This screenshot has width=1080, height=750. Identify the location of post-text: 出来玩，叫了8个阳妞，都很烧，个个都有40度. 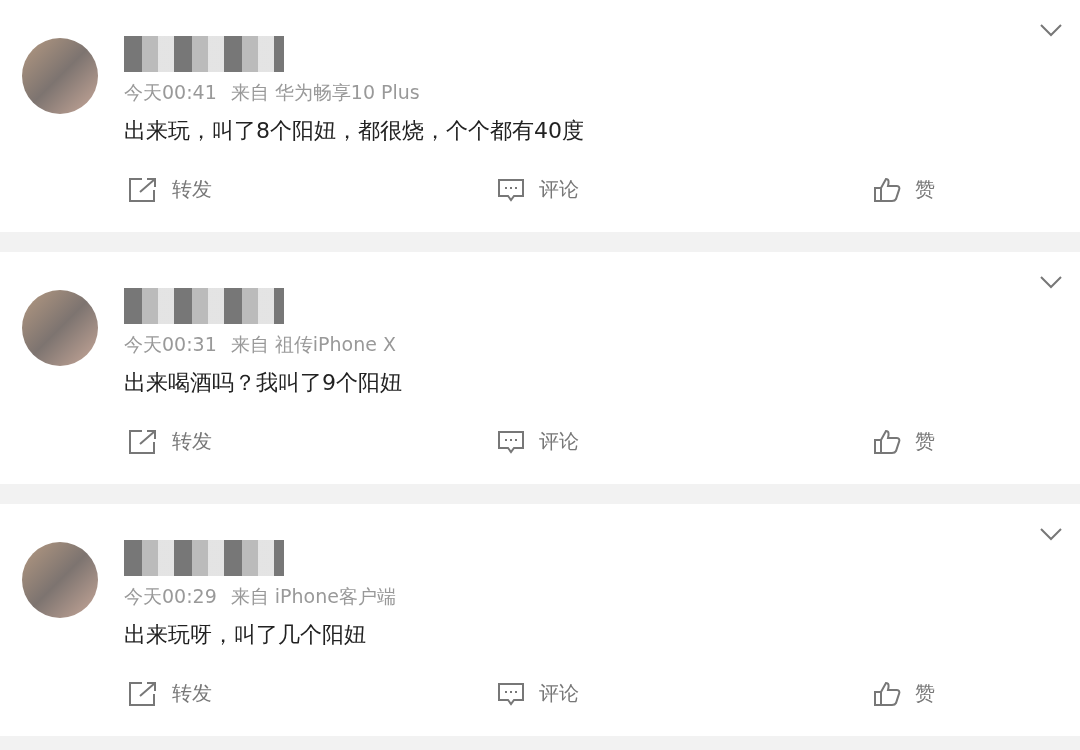
(354, 131).